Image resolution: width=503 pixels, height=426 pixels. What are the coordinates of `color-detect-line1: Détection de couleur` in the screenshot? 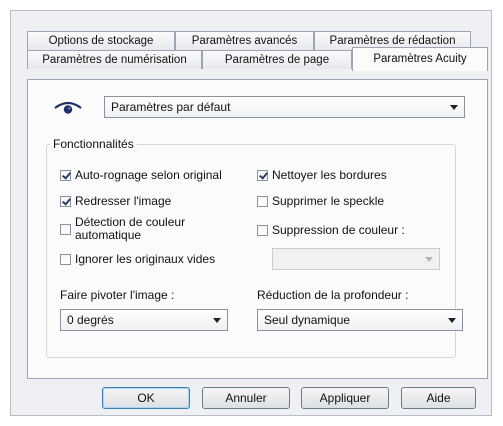 It's located at (130, 222).